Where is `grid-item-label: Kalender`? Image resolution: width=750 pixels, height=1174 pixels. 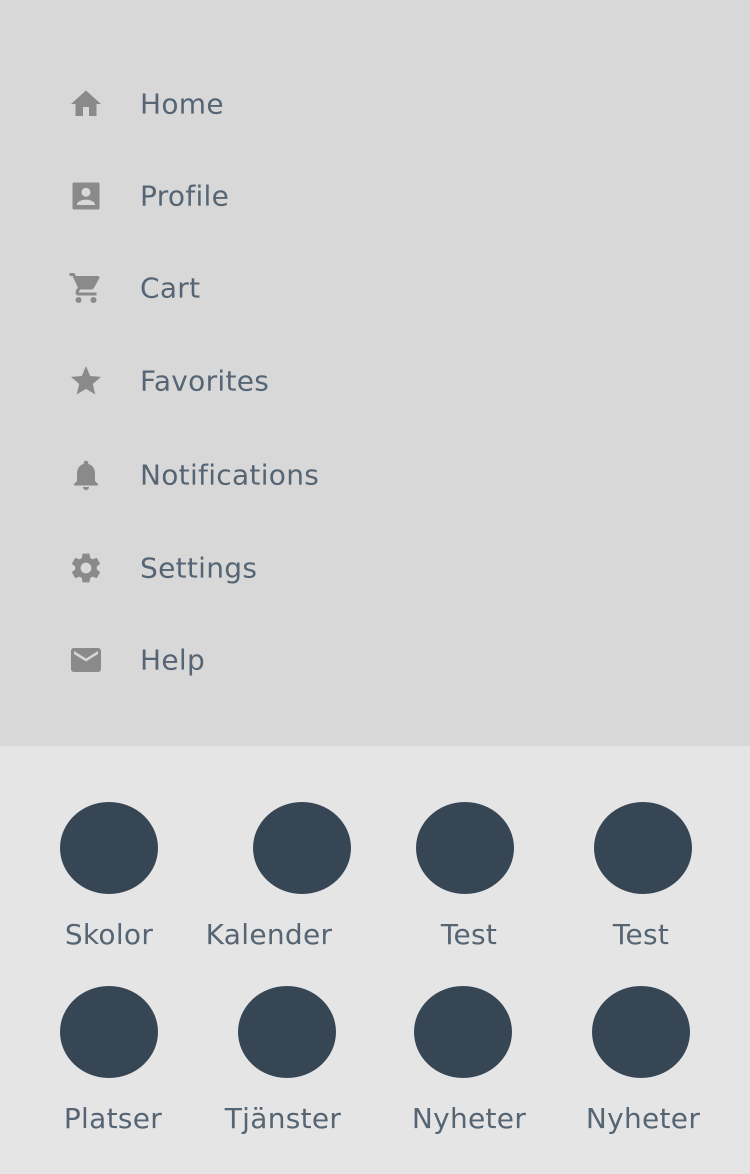
grid-item-label: Kalender is located at coordinates (269, 934).